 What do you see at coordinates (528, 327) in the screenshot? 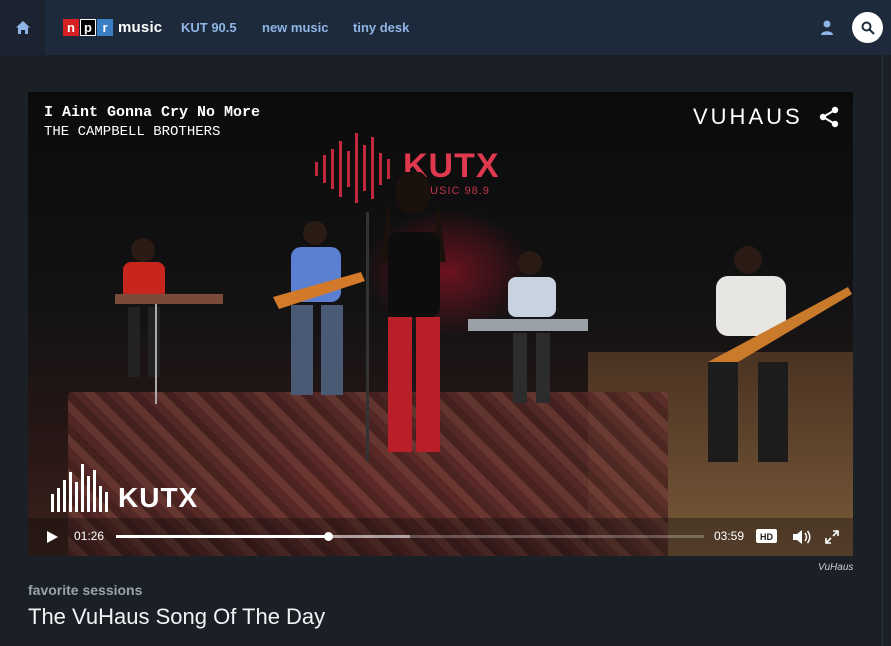
I see `performer-steel-guitar-center` at bounding box center [528, 327].